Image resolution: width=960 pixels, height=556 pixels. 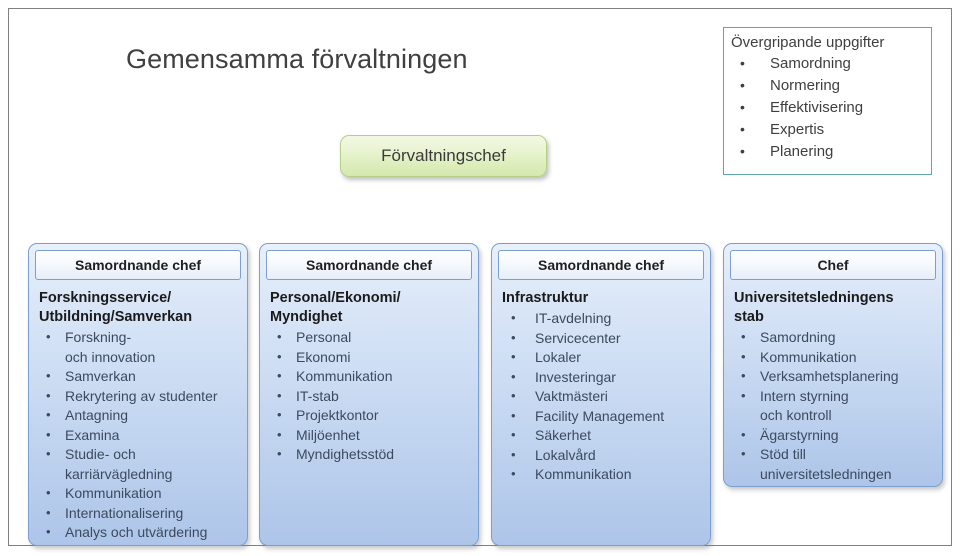 What do you see at coordinates (116, 317) in the screenshot?
I see `column-title-line2: Utbildning/Samverkan` at bounding box center [116, 317].